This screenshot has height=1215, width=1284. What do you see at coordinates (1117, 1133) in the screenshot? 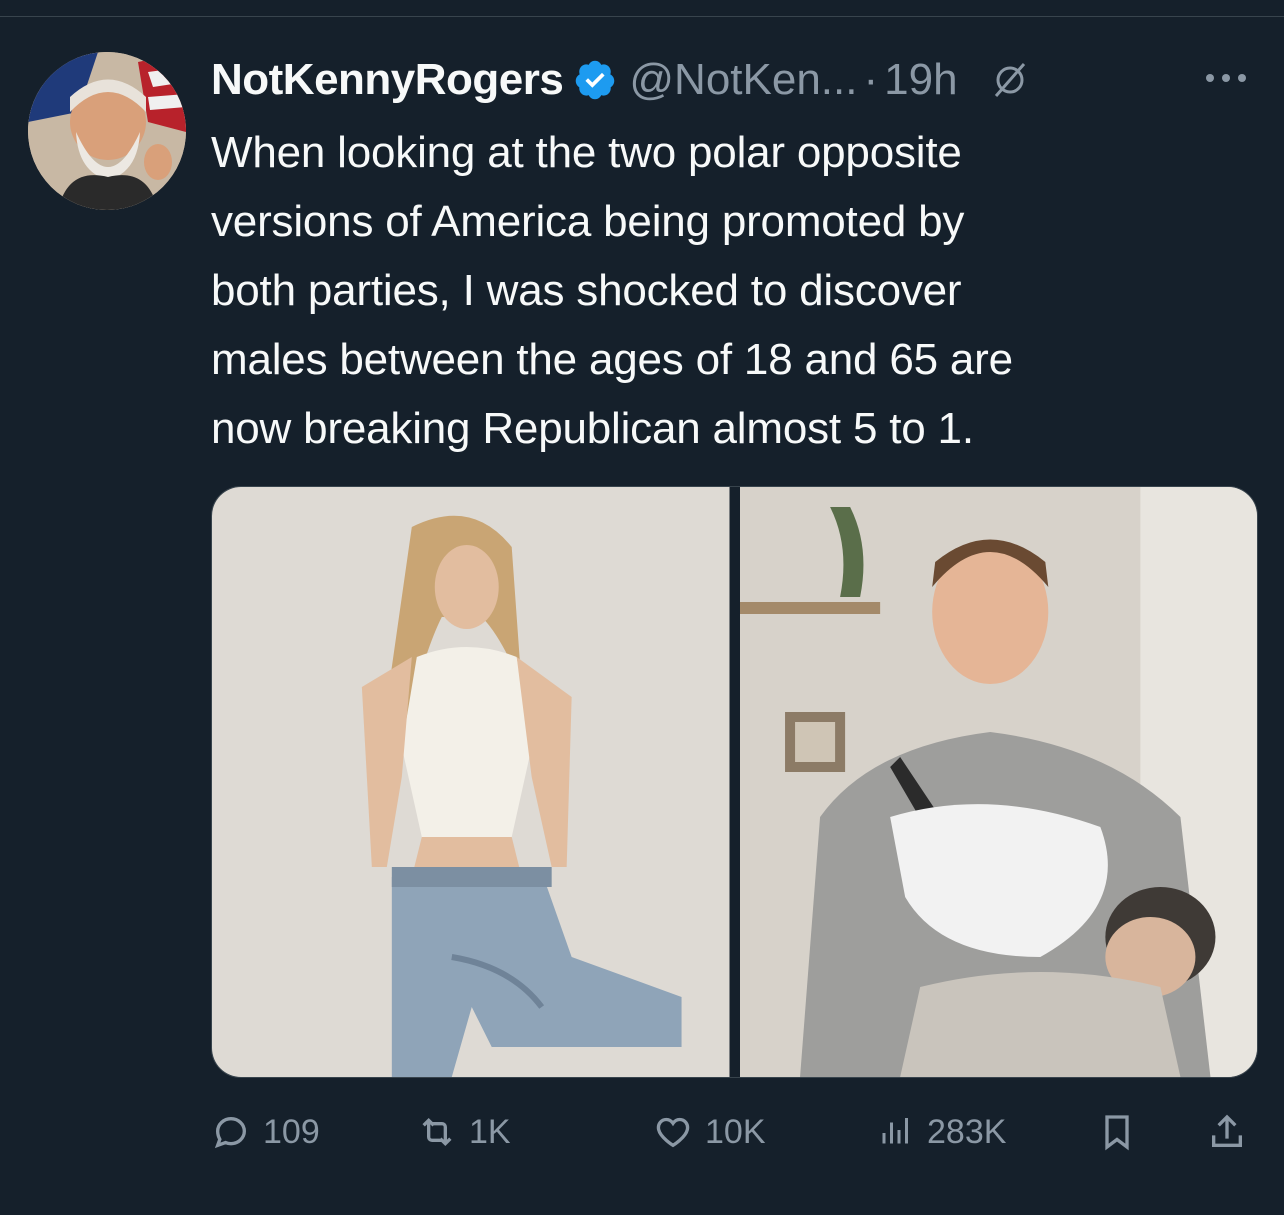
I see `bookmark-icon` at bounding box center [1117, 1133].